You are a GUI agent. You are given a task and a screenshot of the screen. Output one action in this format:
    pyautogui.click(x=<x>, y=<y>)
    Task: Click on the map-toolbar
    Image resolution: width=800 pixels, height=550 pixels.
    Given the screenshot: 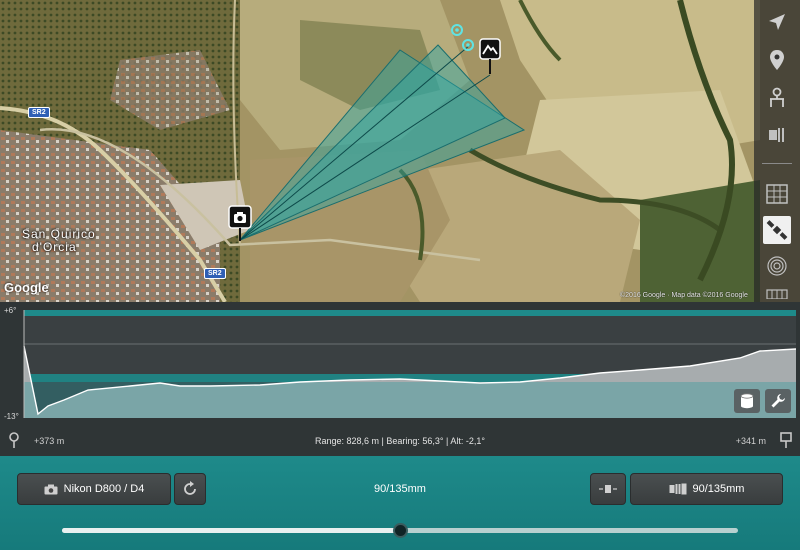 What is the action you would take?
    pyautogui.click(x=777, y=151)
    